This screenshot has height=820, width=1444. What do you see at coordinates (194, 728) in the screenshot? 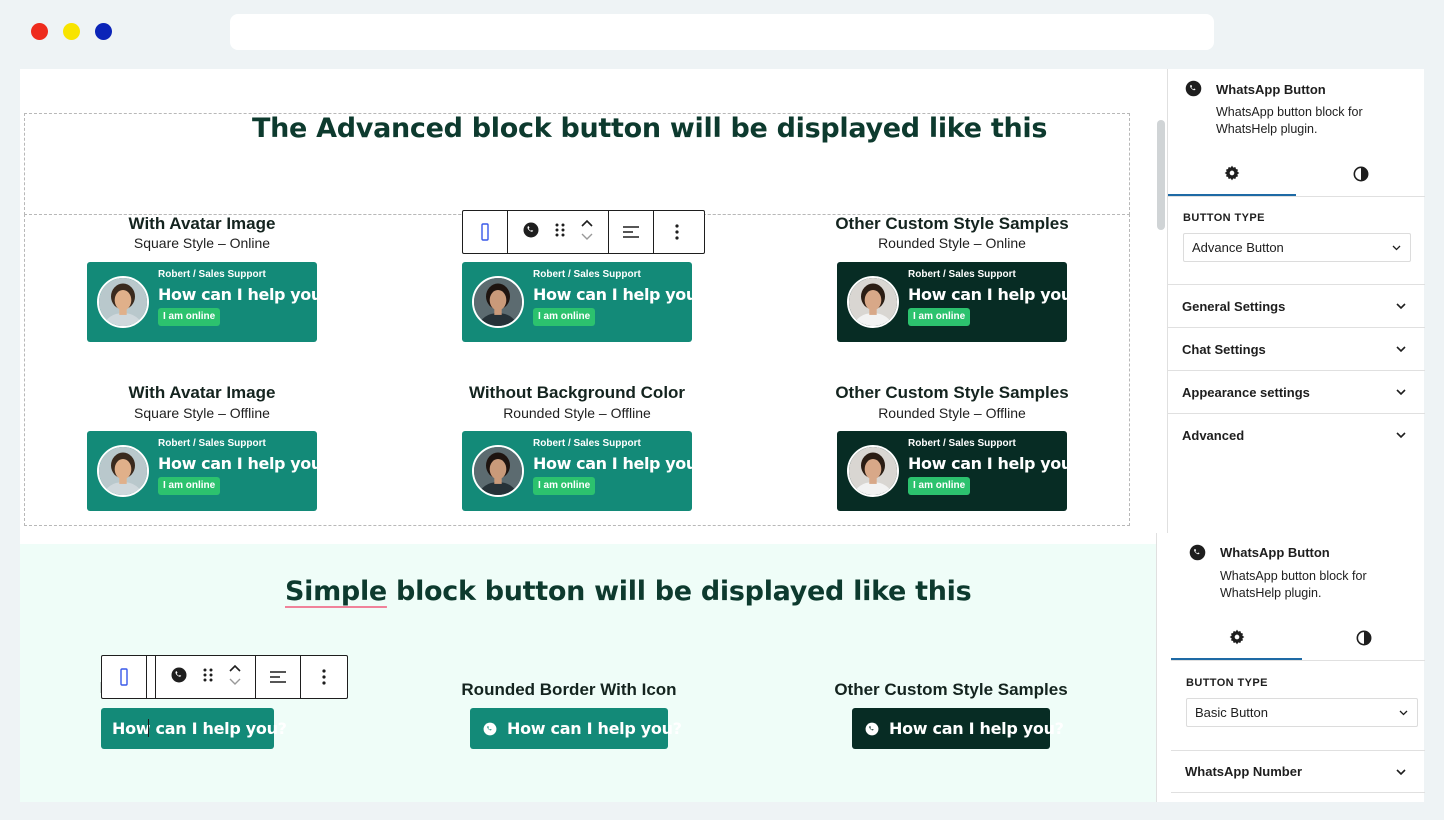
I see `simple-button-basic: How can I help you?` at bounding box center [194, 728].